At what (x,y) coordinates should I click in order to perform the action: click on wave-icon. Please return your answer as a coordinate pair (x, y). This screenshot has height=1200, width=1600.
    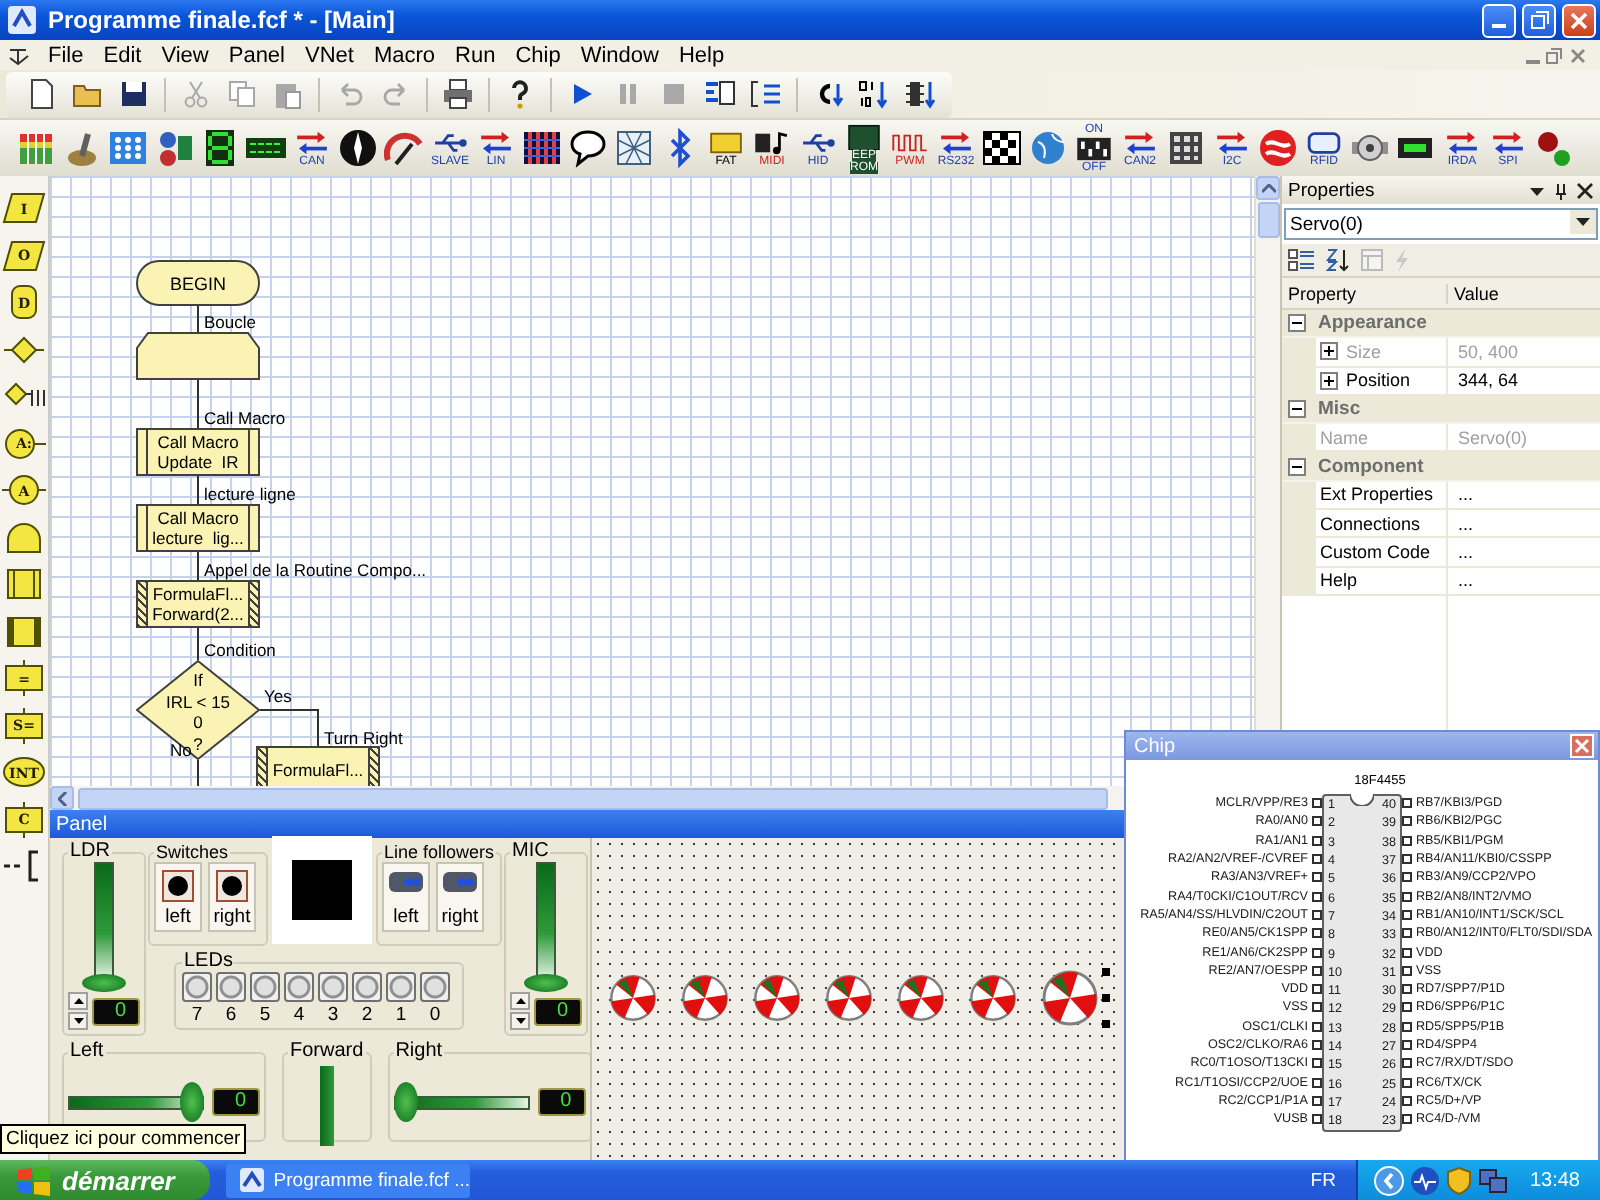
    Looking at the image, I should click on (1424, 1180).